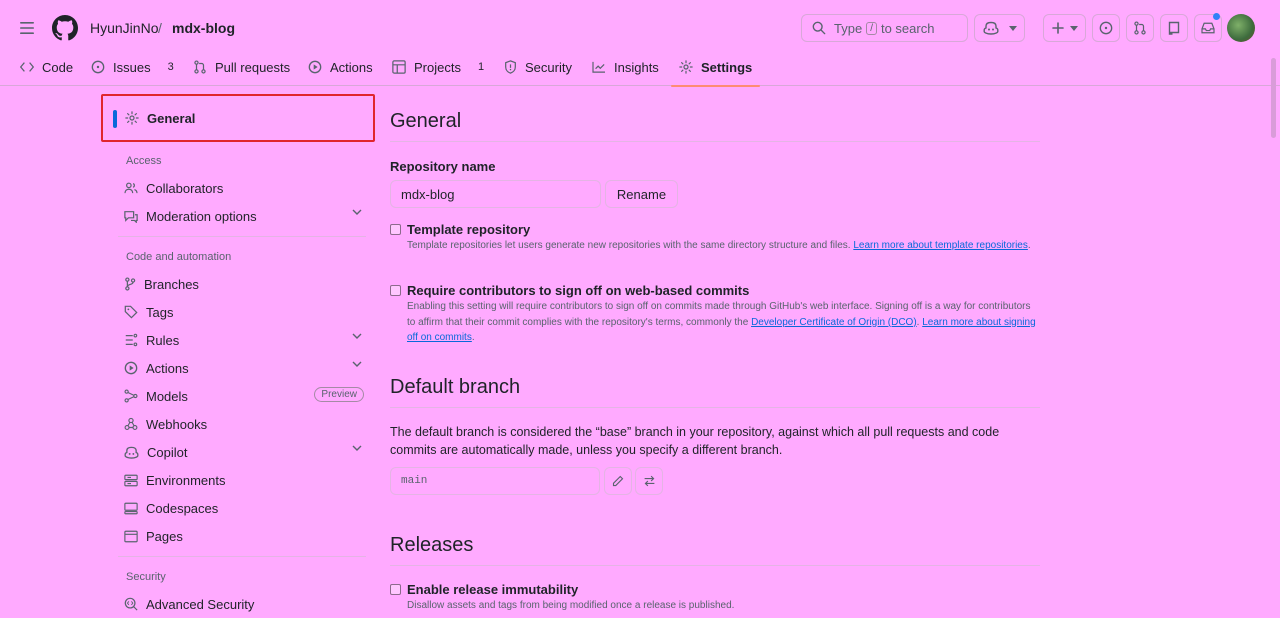  I want to click on rules-icon, so click(131, 340).